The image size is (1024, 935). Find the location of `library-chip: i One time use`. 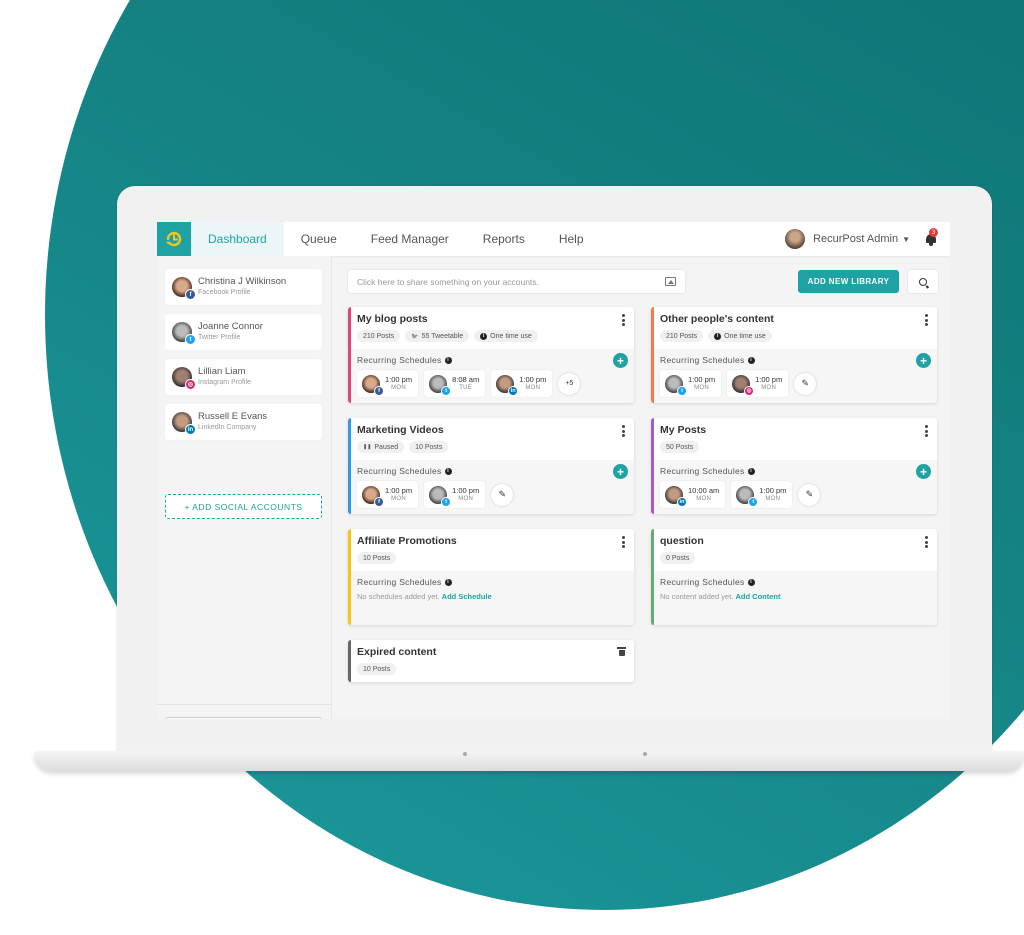

library-chip: i One time use is located at coordinates (740, 336).